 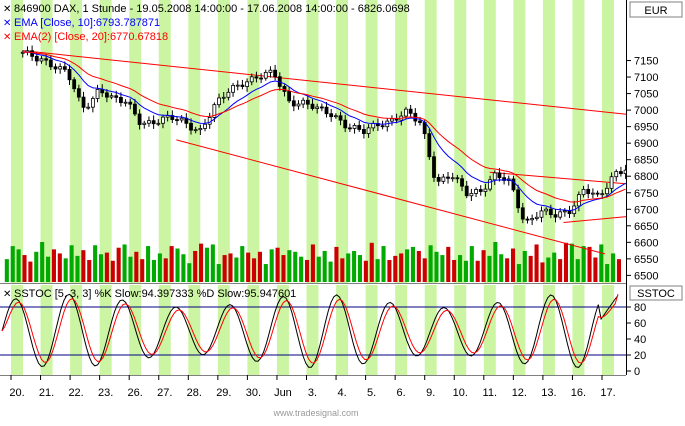 What do you see at coordinates (646, 194) in the screenshot?
I see `price-tick-label: 6750` at bounding box center [646, 194].